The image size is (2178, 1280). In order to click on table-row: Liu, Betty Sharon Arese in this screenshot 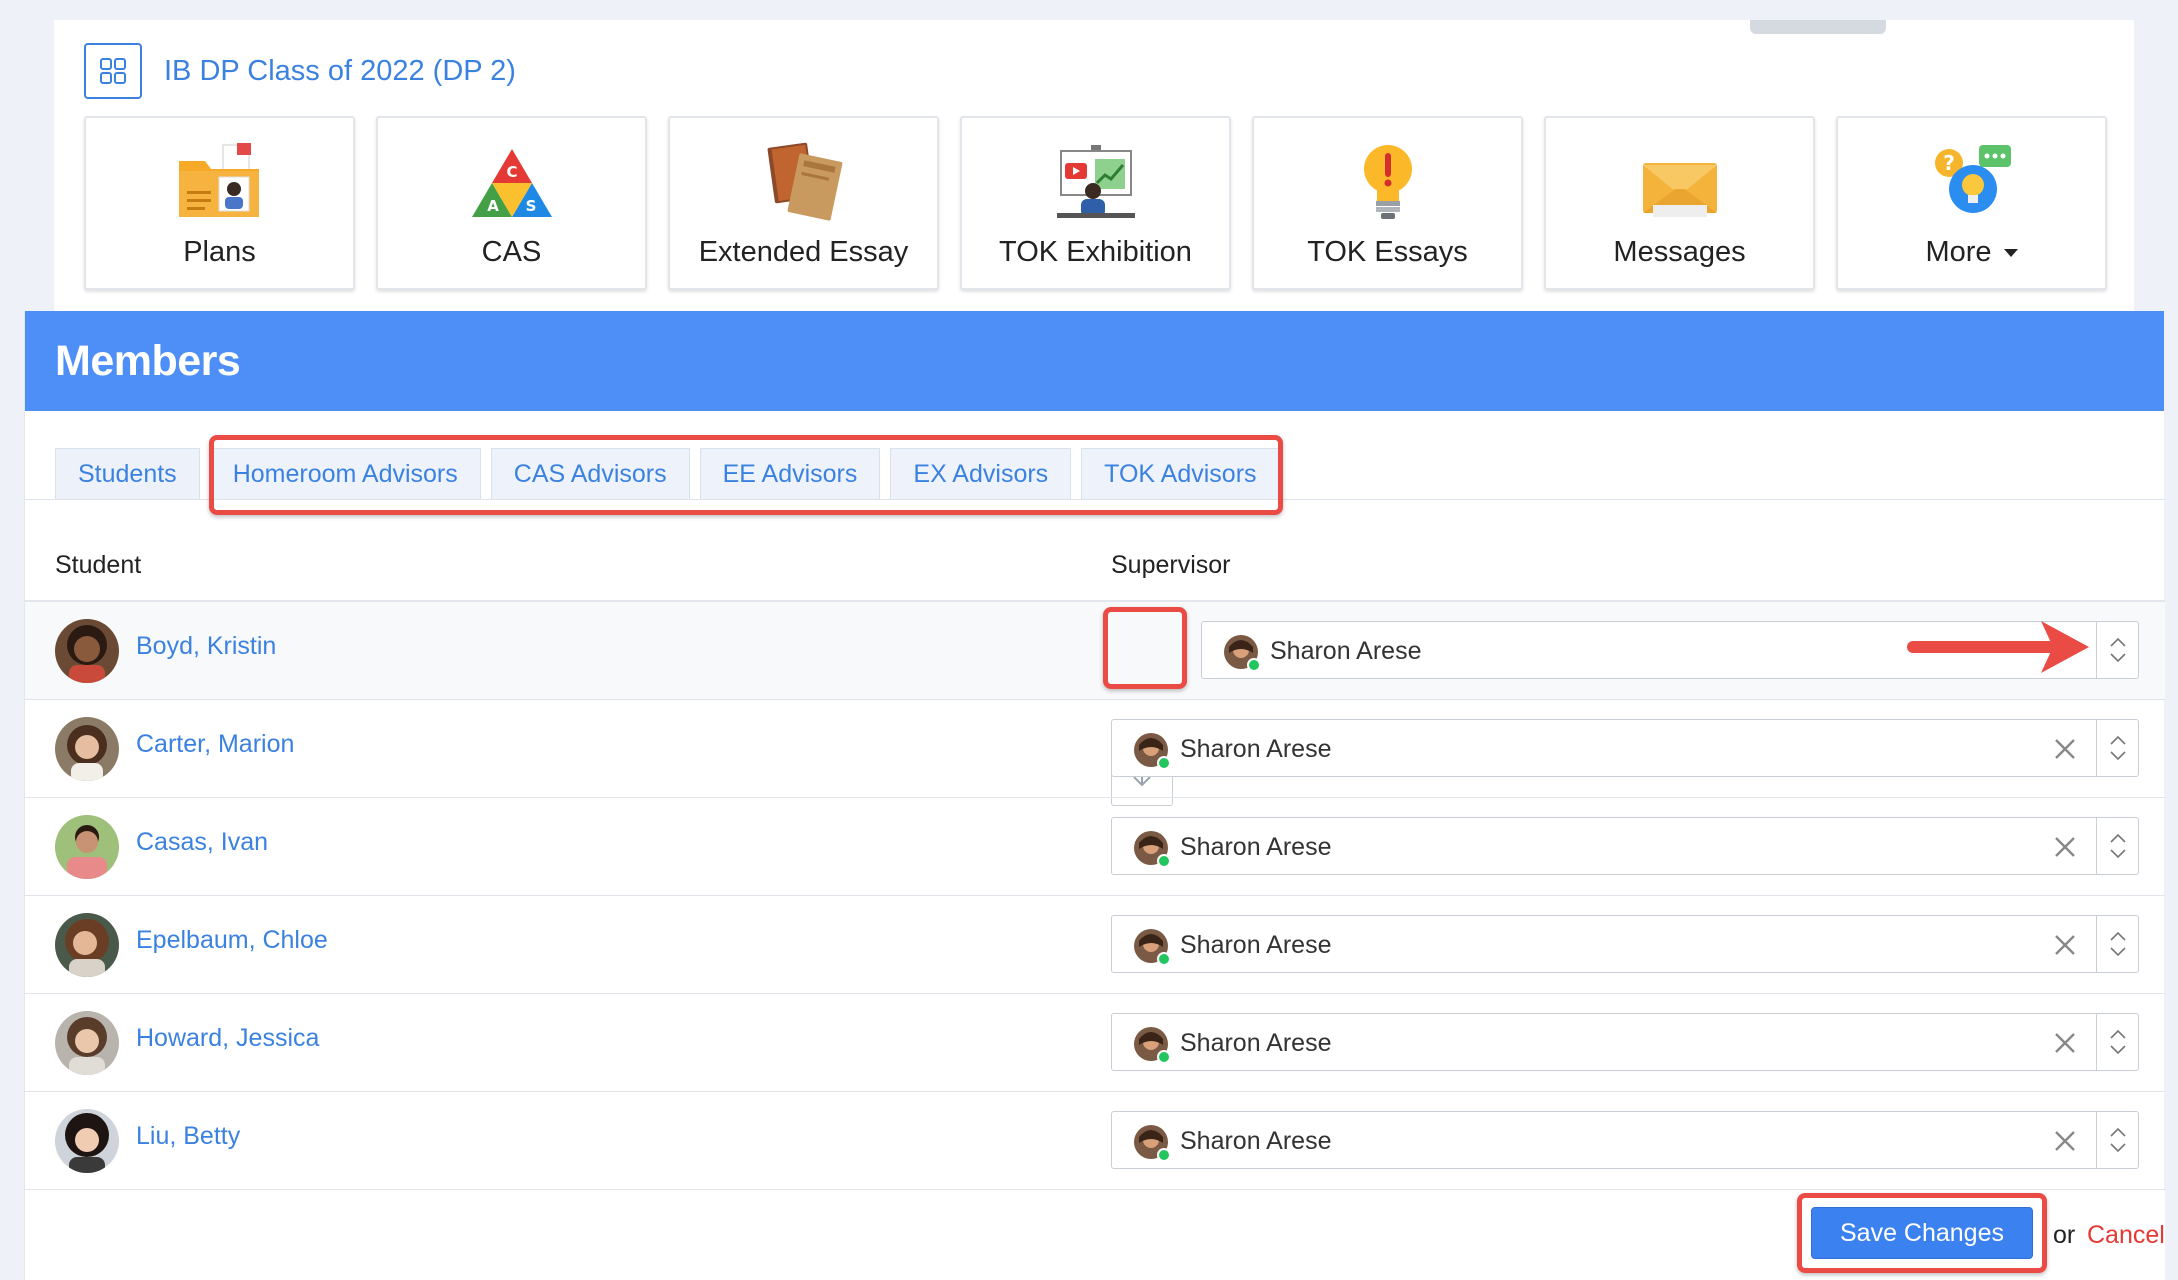, I will do `click(1095, 1141)`.